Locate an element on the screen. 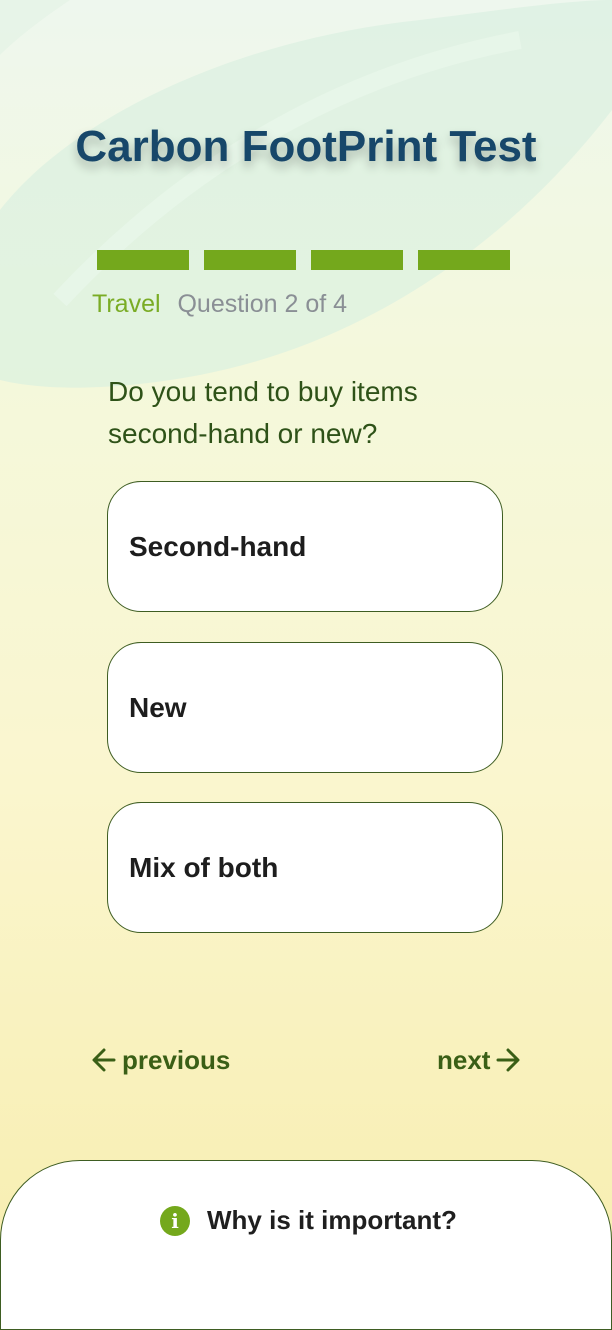 The height and width of the screenshot is (1330, 612). arrow-left-icon is located at coordinates (104, 1060).